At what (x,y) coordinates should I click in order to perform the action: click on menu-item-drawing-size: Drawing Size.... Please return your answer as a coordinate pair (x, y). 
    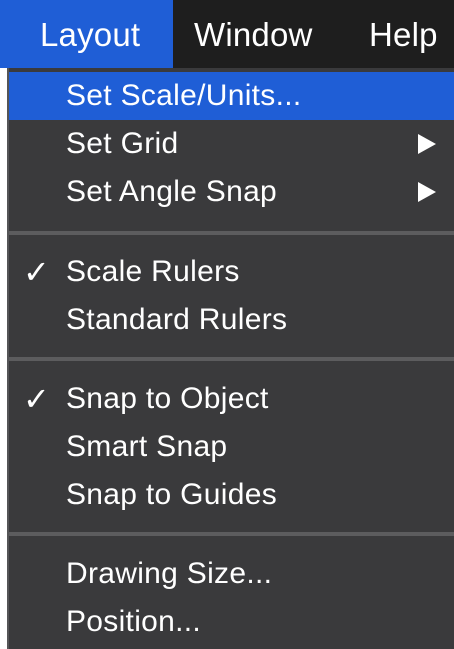
    Looking at the image, I should click on (231, 574).